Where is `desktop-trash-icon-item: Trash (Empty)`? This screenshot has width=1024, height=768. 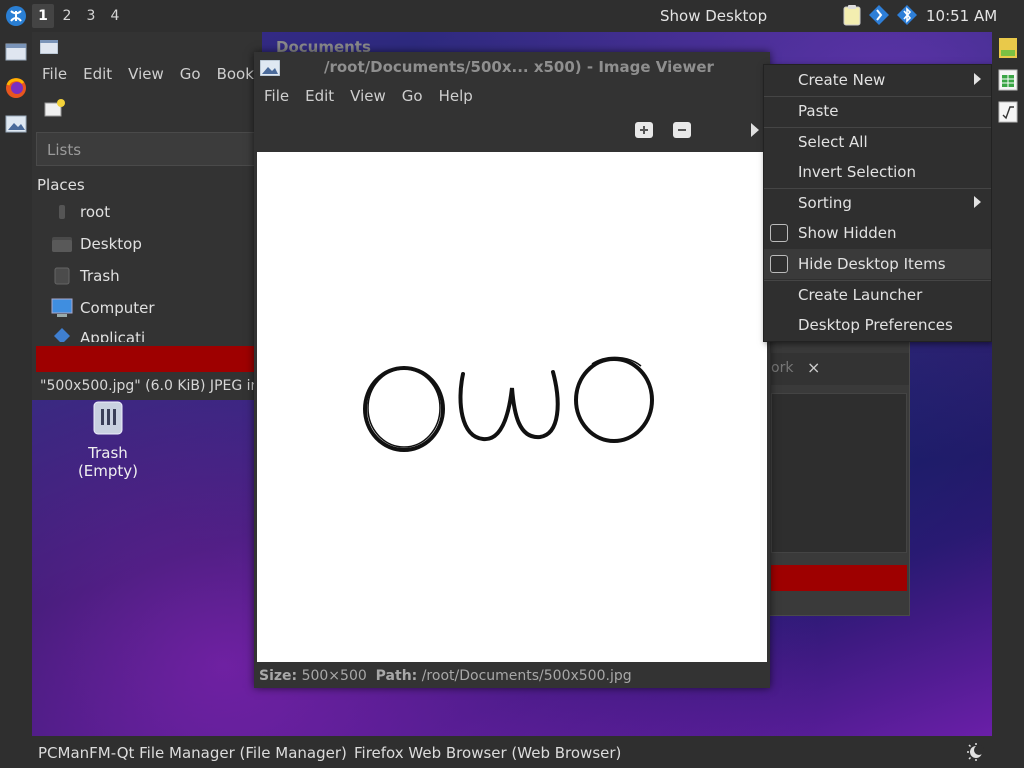
desktop-trash-icon-item: Trash (Empty) is located at coordinates (108, 440).